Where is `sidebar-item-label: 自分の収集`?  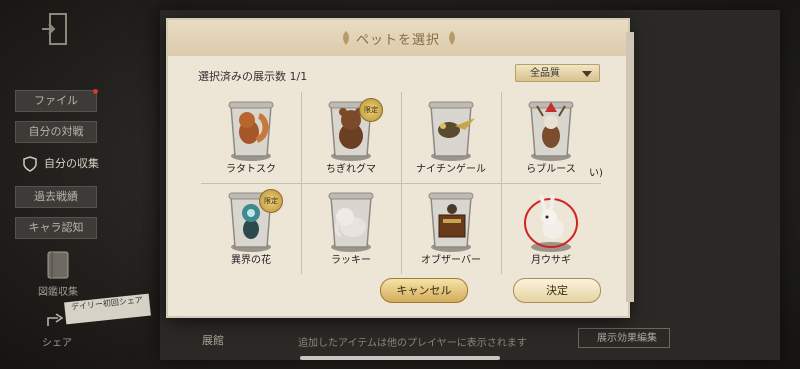
sidebar-item-label: 自分の収集 is located at coordinates (71, 163).